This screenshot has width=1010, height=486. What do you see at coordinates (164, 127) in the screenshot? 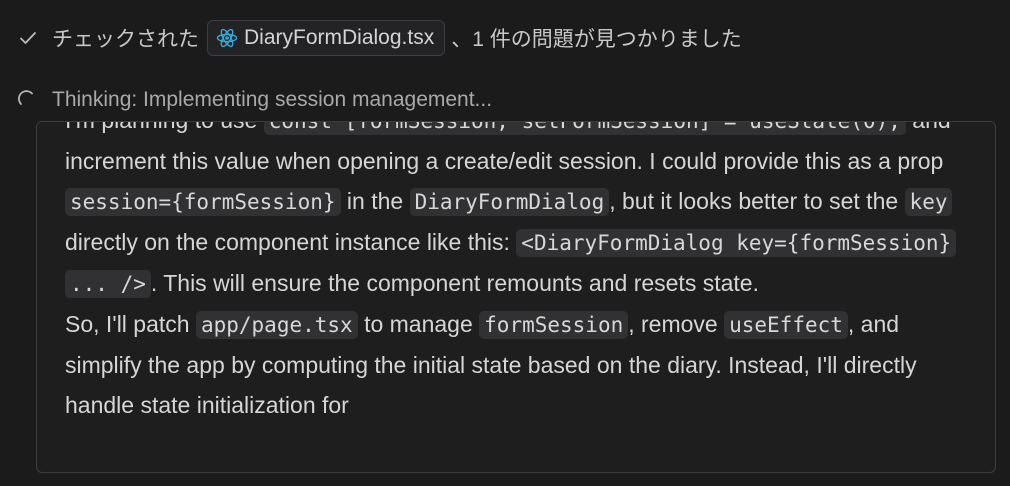
I see `body-text: I'm planning to use` at bounding box center [164, 127].